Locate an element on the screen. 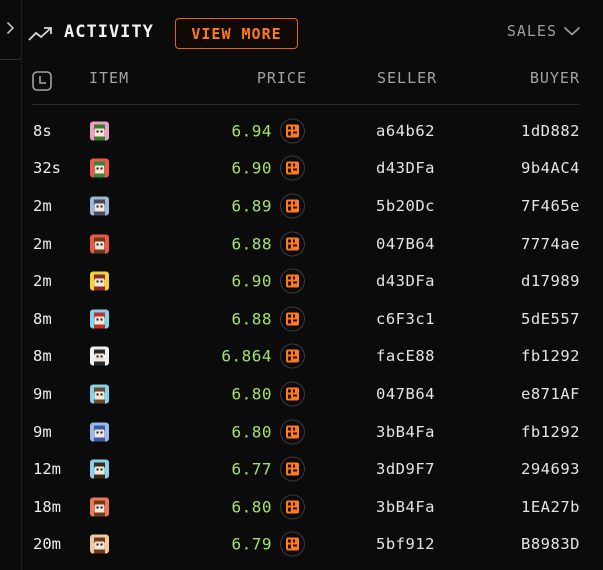  price-value: 6.77 is located at coordinates (251, 469).